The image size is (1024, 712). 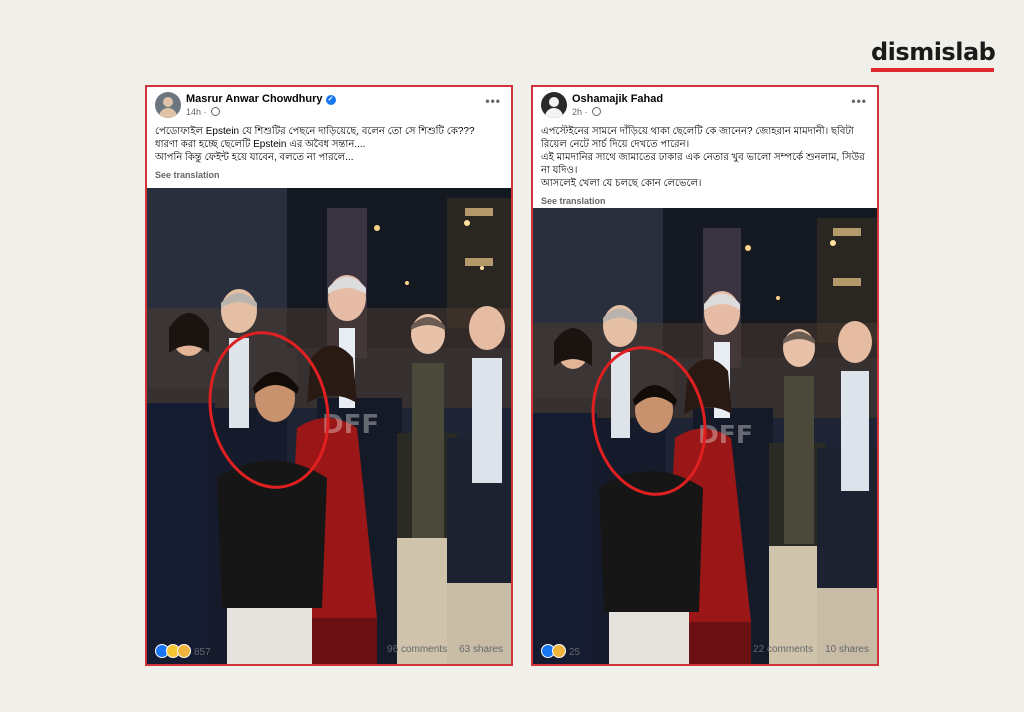 I want to click on post-meta: 2h ·, so click(x=587, y=112).